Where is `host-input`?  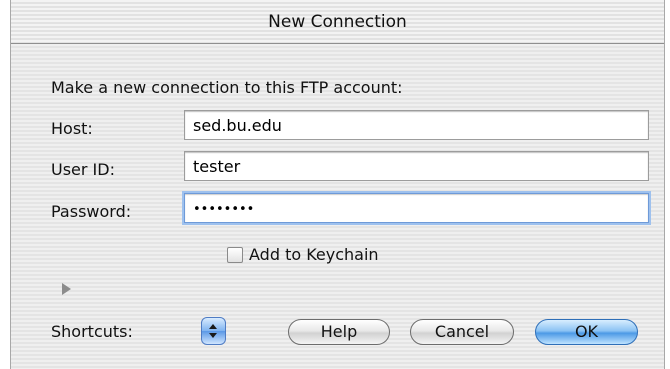 host-input is located at coordinates (416, 125).